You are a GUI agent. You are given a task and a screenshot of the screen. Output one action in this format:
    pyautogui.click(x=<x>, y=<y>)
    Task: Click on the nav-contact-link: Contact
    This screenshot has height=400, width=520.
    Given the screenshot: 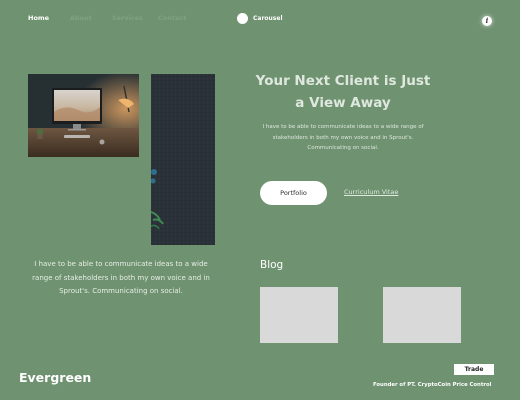 What is the action you would take?
    pyautogui.click(x=172, y=18)
    